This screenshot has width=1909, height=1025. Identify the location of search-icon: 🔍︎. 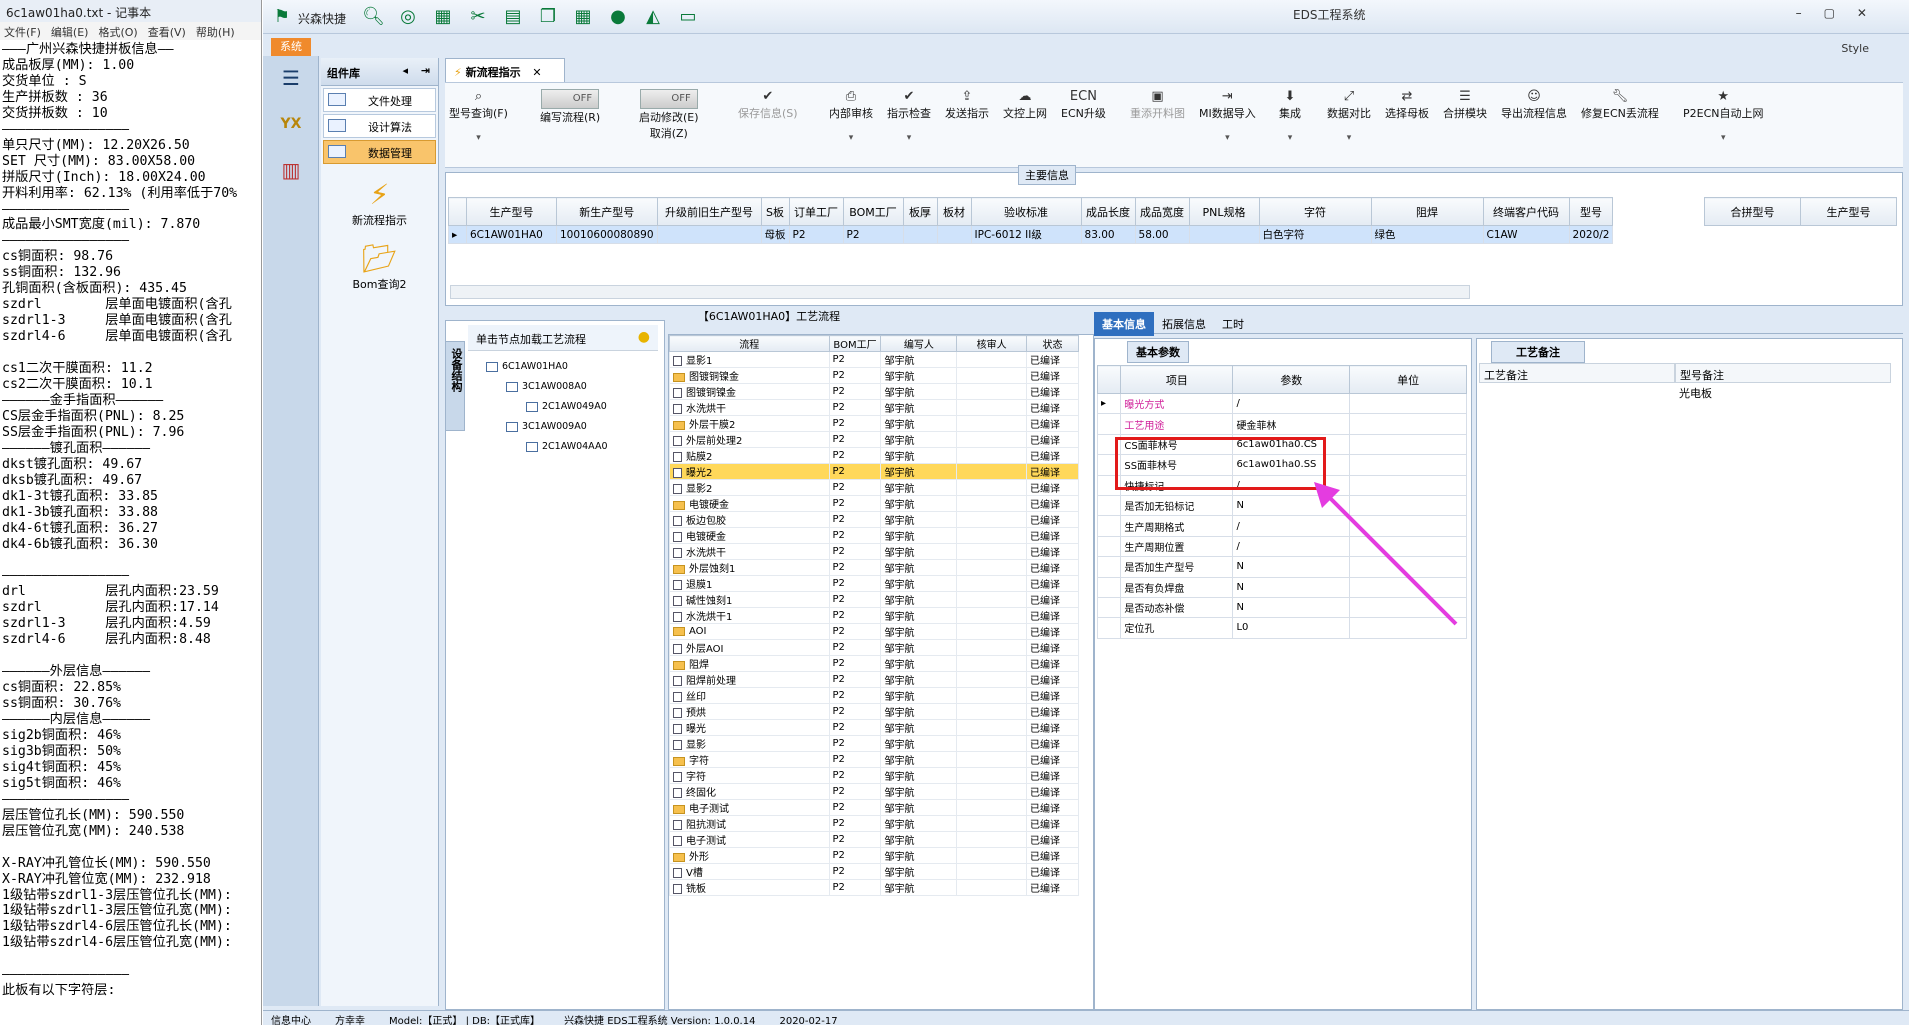
(373, 17).